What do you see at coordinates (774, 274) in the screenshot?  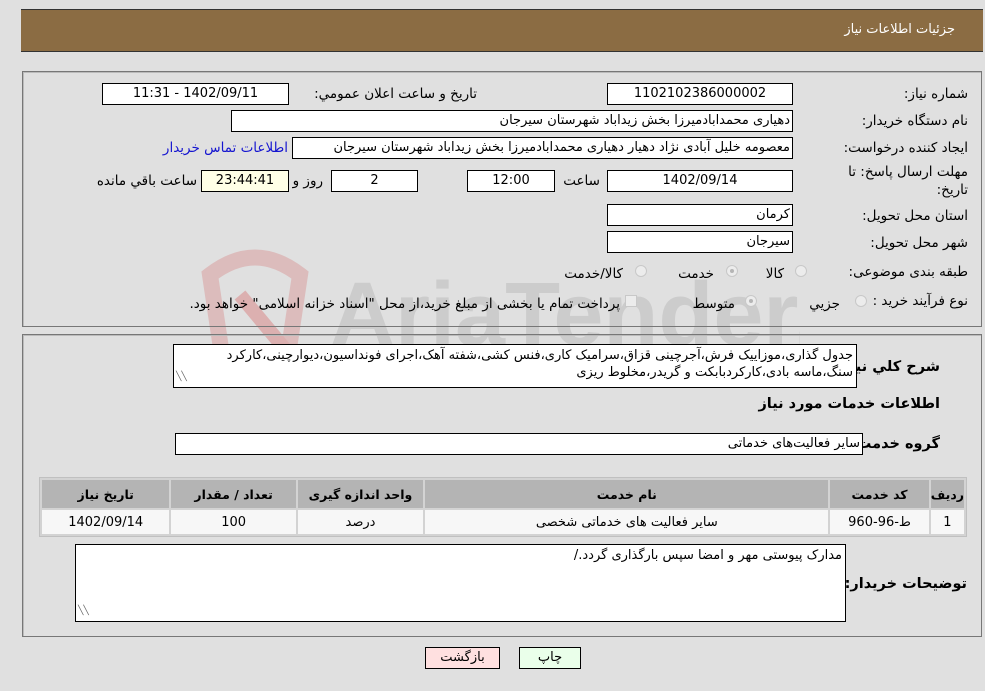 I see `category-option-goods: کالا` at bounding box center [774, 274].